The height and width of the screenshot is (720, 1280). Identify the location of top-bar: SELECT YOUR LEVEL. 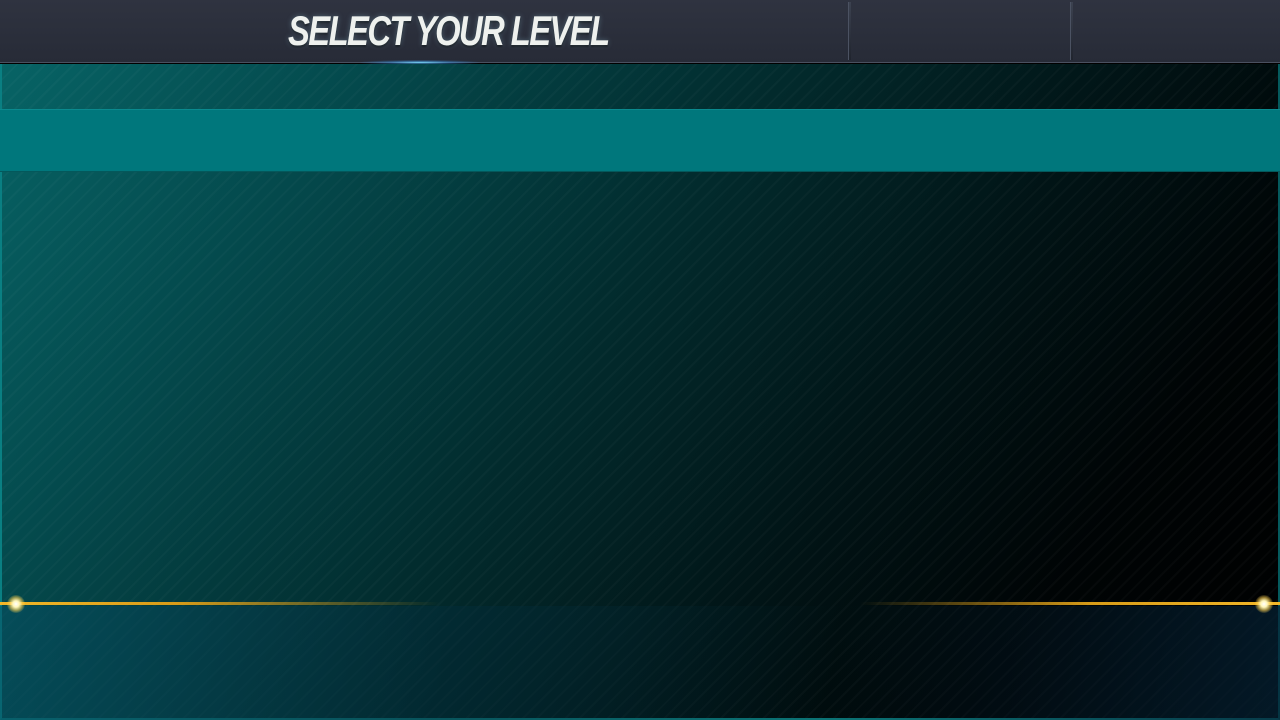
(640, 32).